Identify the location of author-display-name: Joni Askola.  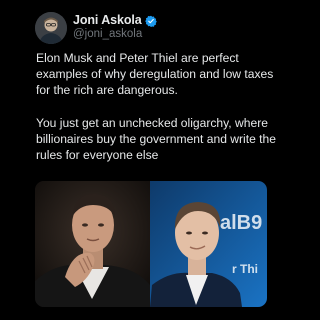
(107, 20).